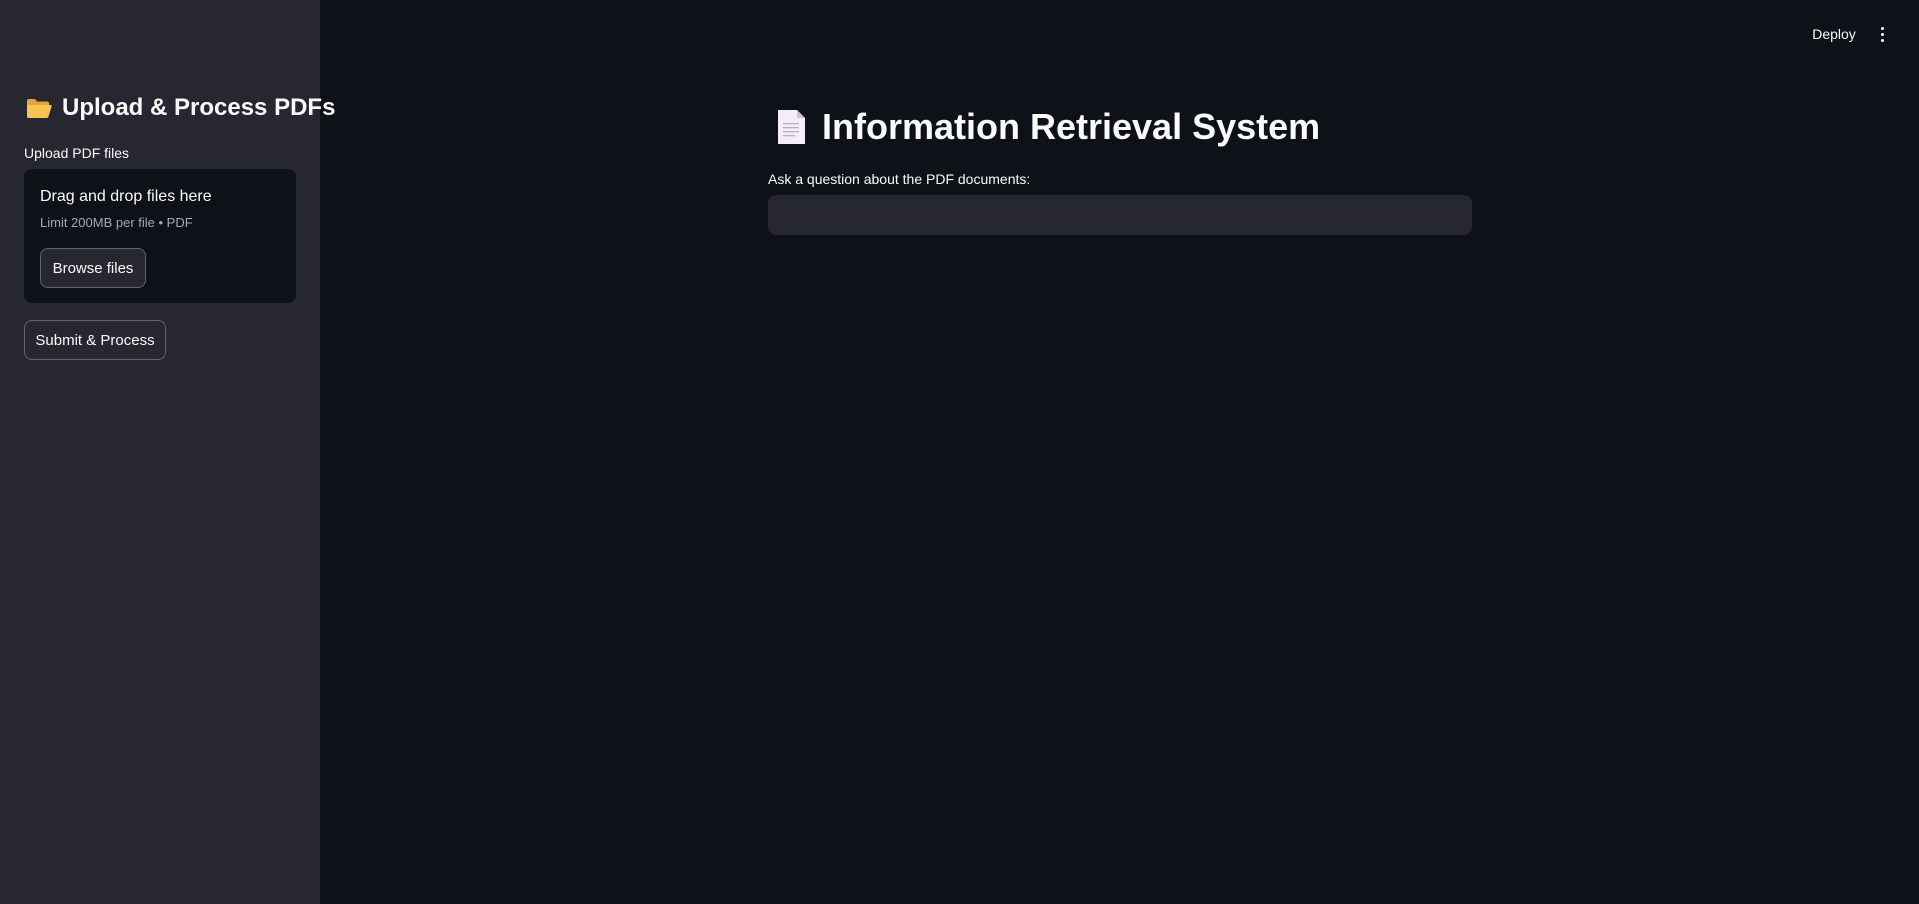  What do you see at coordinates (1071, 126) in the screenshot?
I see `page-title-text: Information Retrieval System` at bounding box center [1071, 126].